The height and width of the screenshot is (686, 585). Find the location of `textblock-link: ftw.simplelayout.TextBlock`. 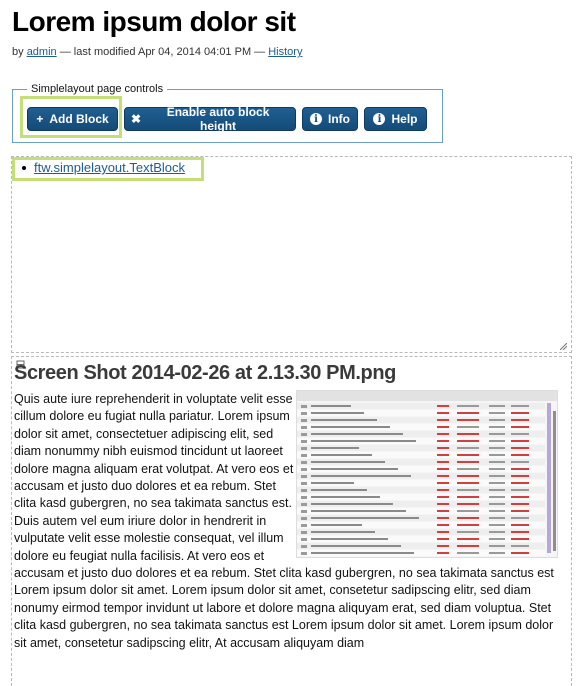

textblock-link: ftw.simplelayout.TextBlock is located at coordinates (109, 167).